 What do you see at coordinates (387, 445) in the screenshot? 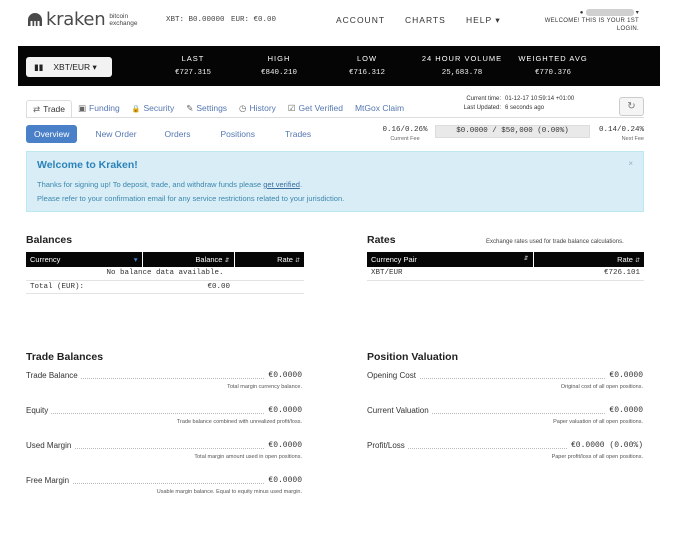
I see `kv-label: Profit/Loss` at bounding box center [387, 445].